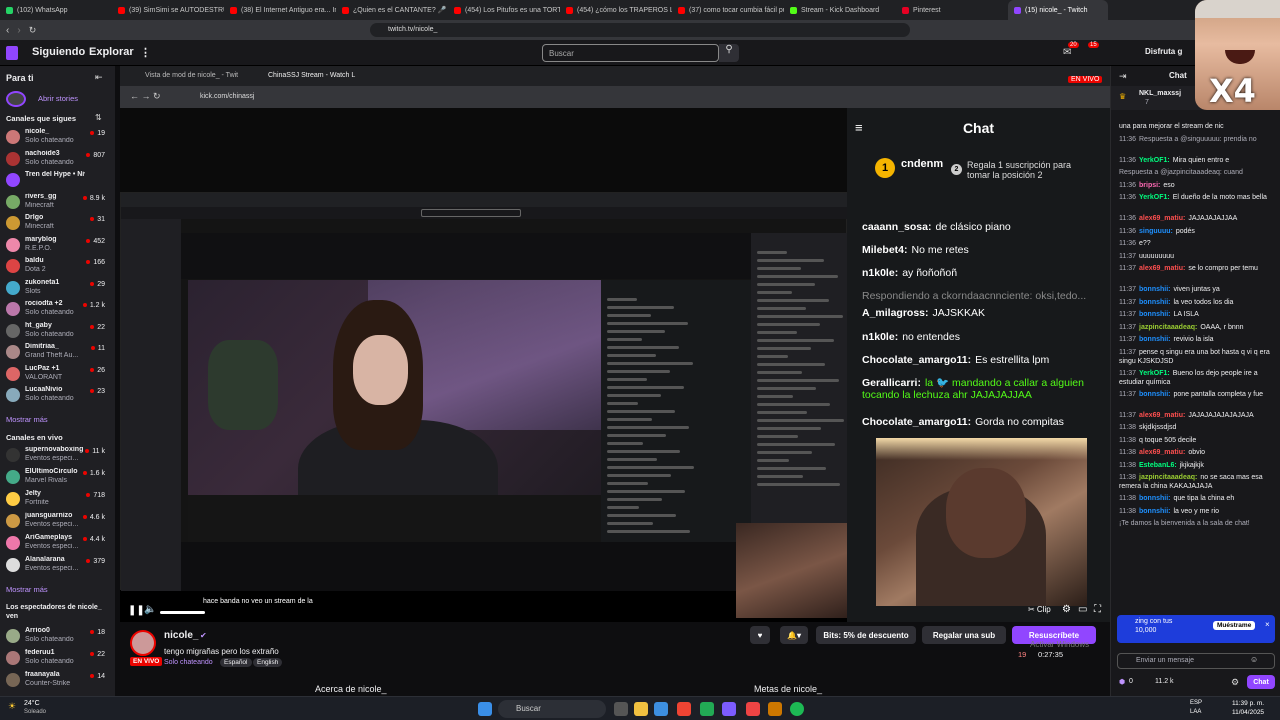 Image resolution: width=1280 pixels, height=720 pixels. I want to click on clock-time: 11:39 p. m., so click(1248, 703).